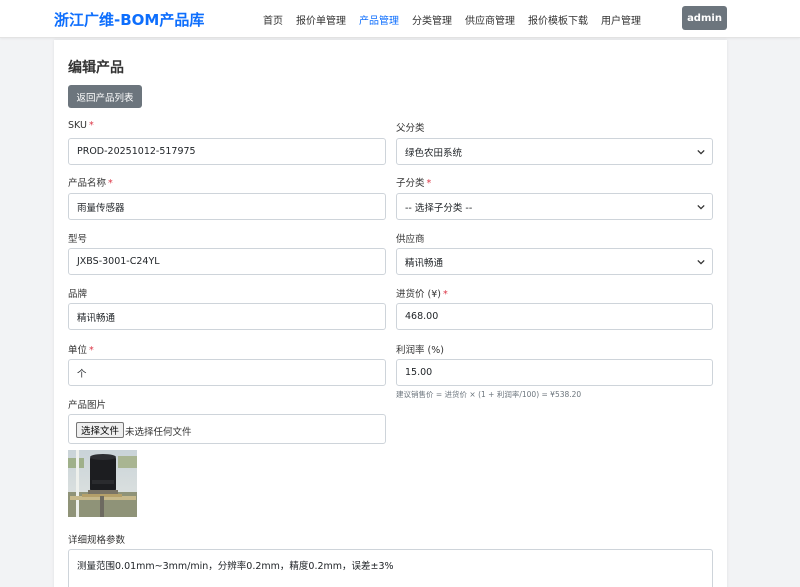 The width and height of the screenshot is (800, 587). I want to click on brand-label: 品牌, so click(78, 294).